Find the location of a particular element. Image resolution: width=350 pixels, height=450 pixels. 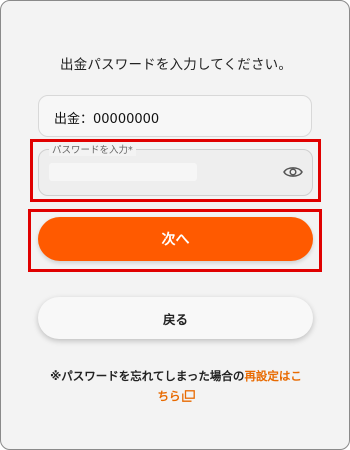

reset-link-part2: ちら is located at coordinates (169, 396).